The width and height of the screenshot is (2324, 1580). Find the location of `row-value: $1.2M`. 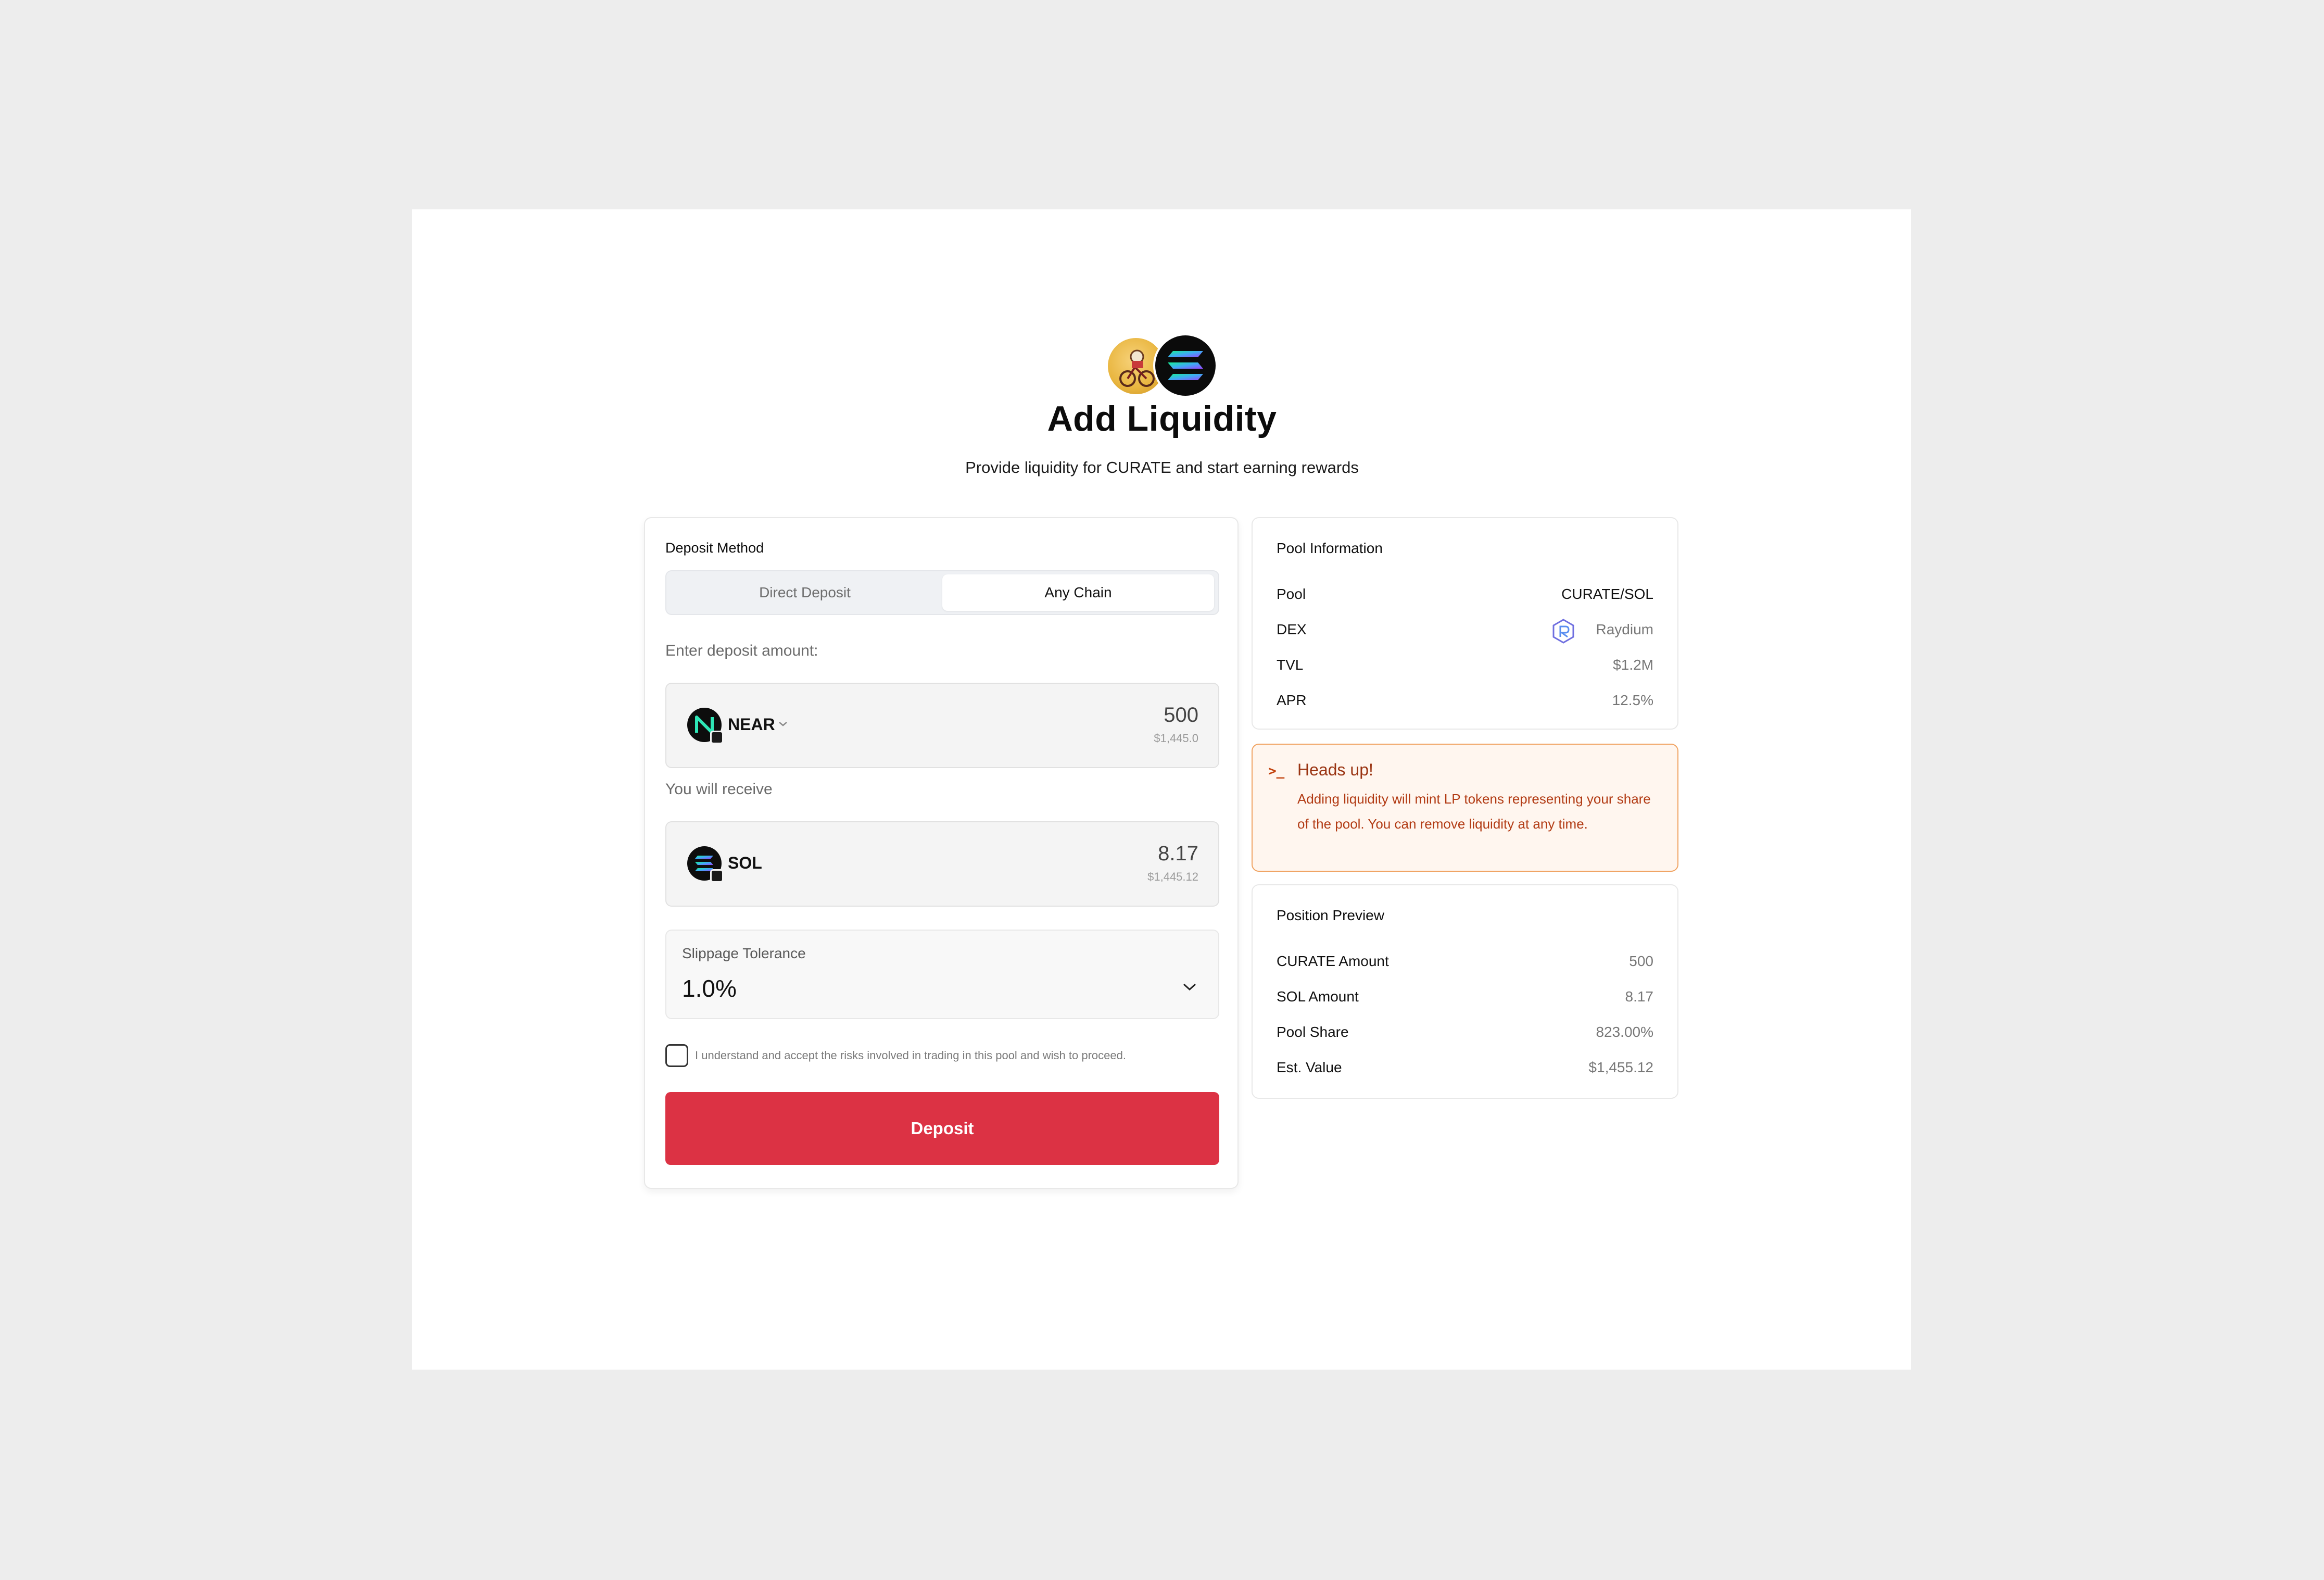

row-value: $1.2M is located at coordinates (1633, 665).